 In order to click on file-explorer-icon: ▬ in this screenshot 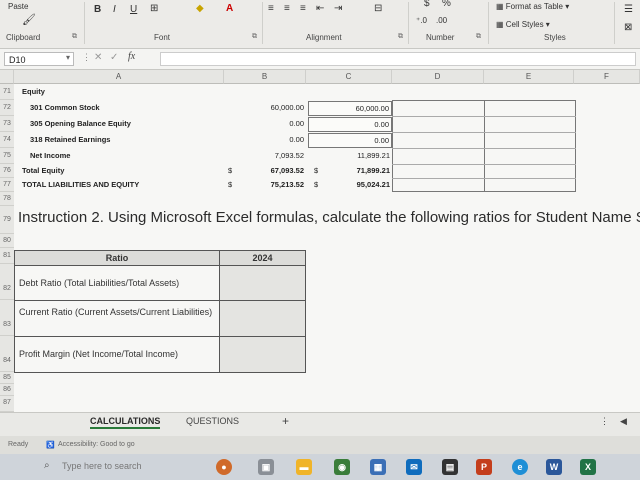, I will do `click(304, 467)`.